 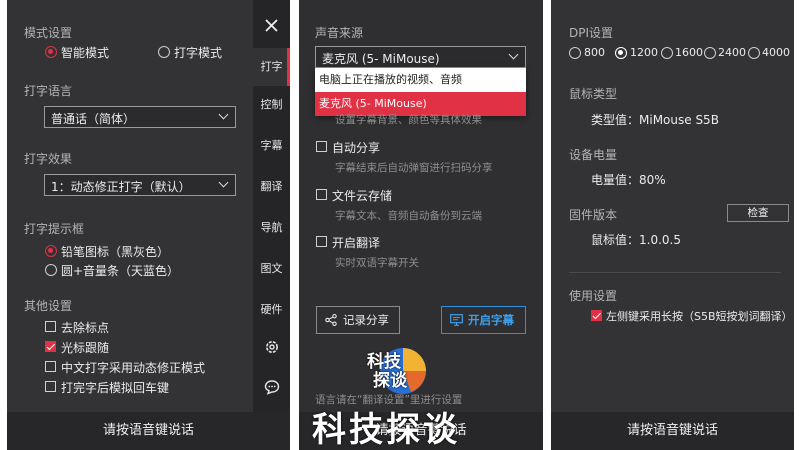 What do you see at coordinates (593, 215) in the screenshot?
I see `firmware-title: 固件版本` at bounding box center [593, 215].